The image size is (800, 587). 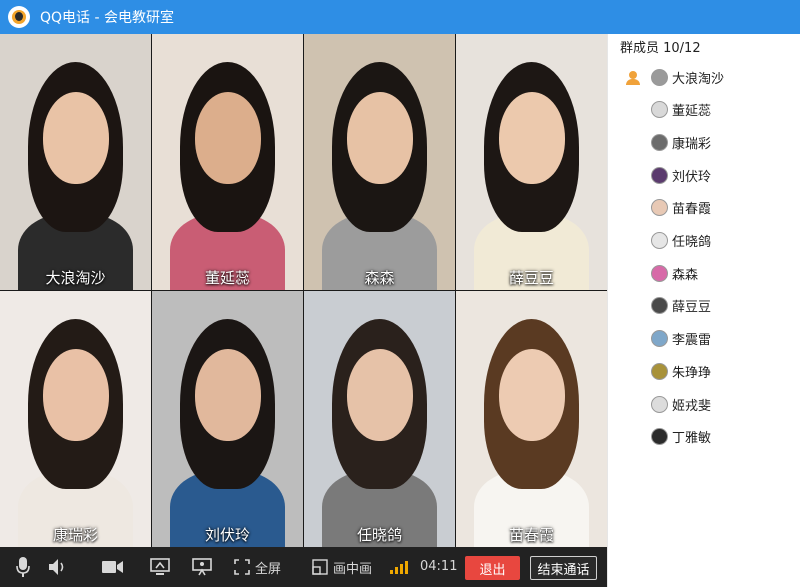 What do you see at coordinates (401, 567) in the screenshot?
I see `signal-strength-icon` at bounding box center [401, 567].